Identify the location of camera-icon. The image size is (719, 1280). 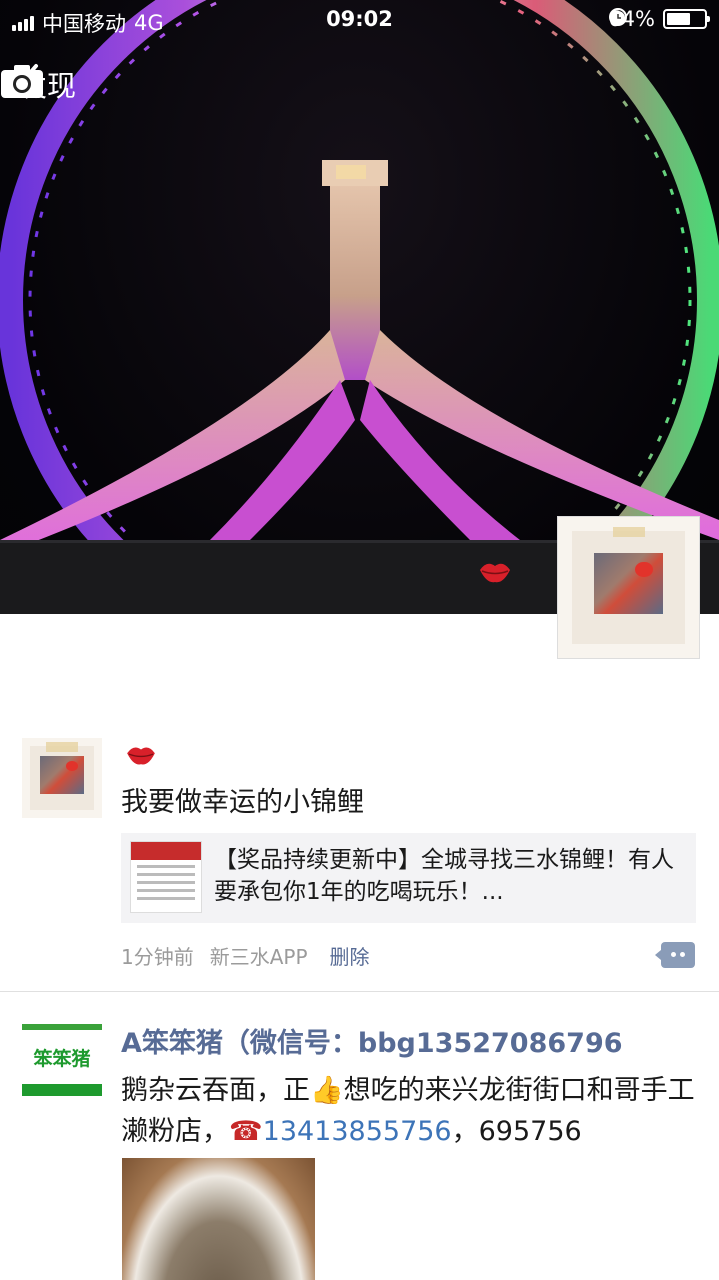
(22, 81).